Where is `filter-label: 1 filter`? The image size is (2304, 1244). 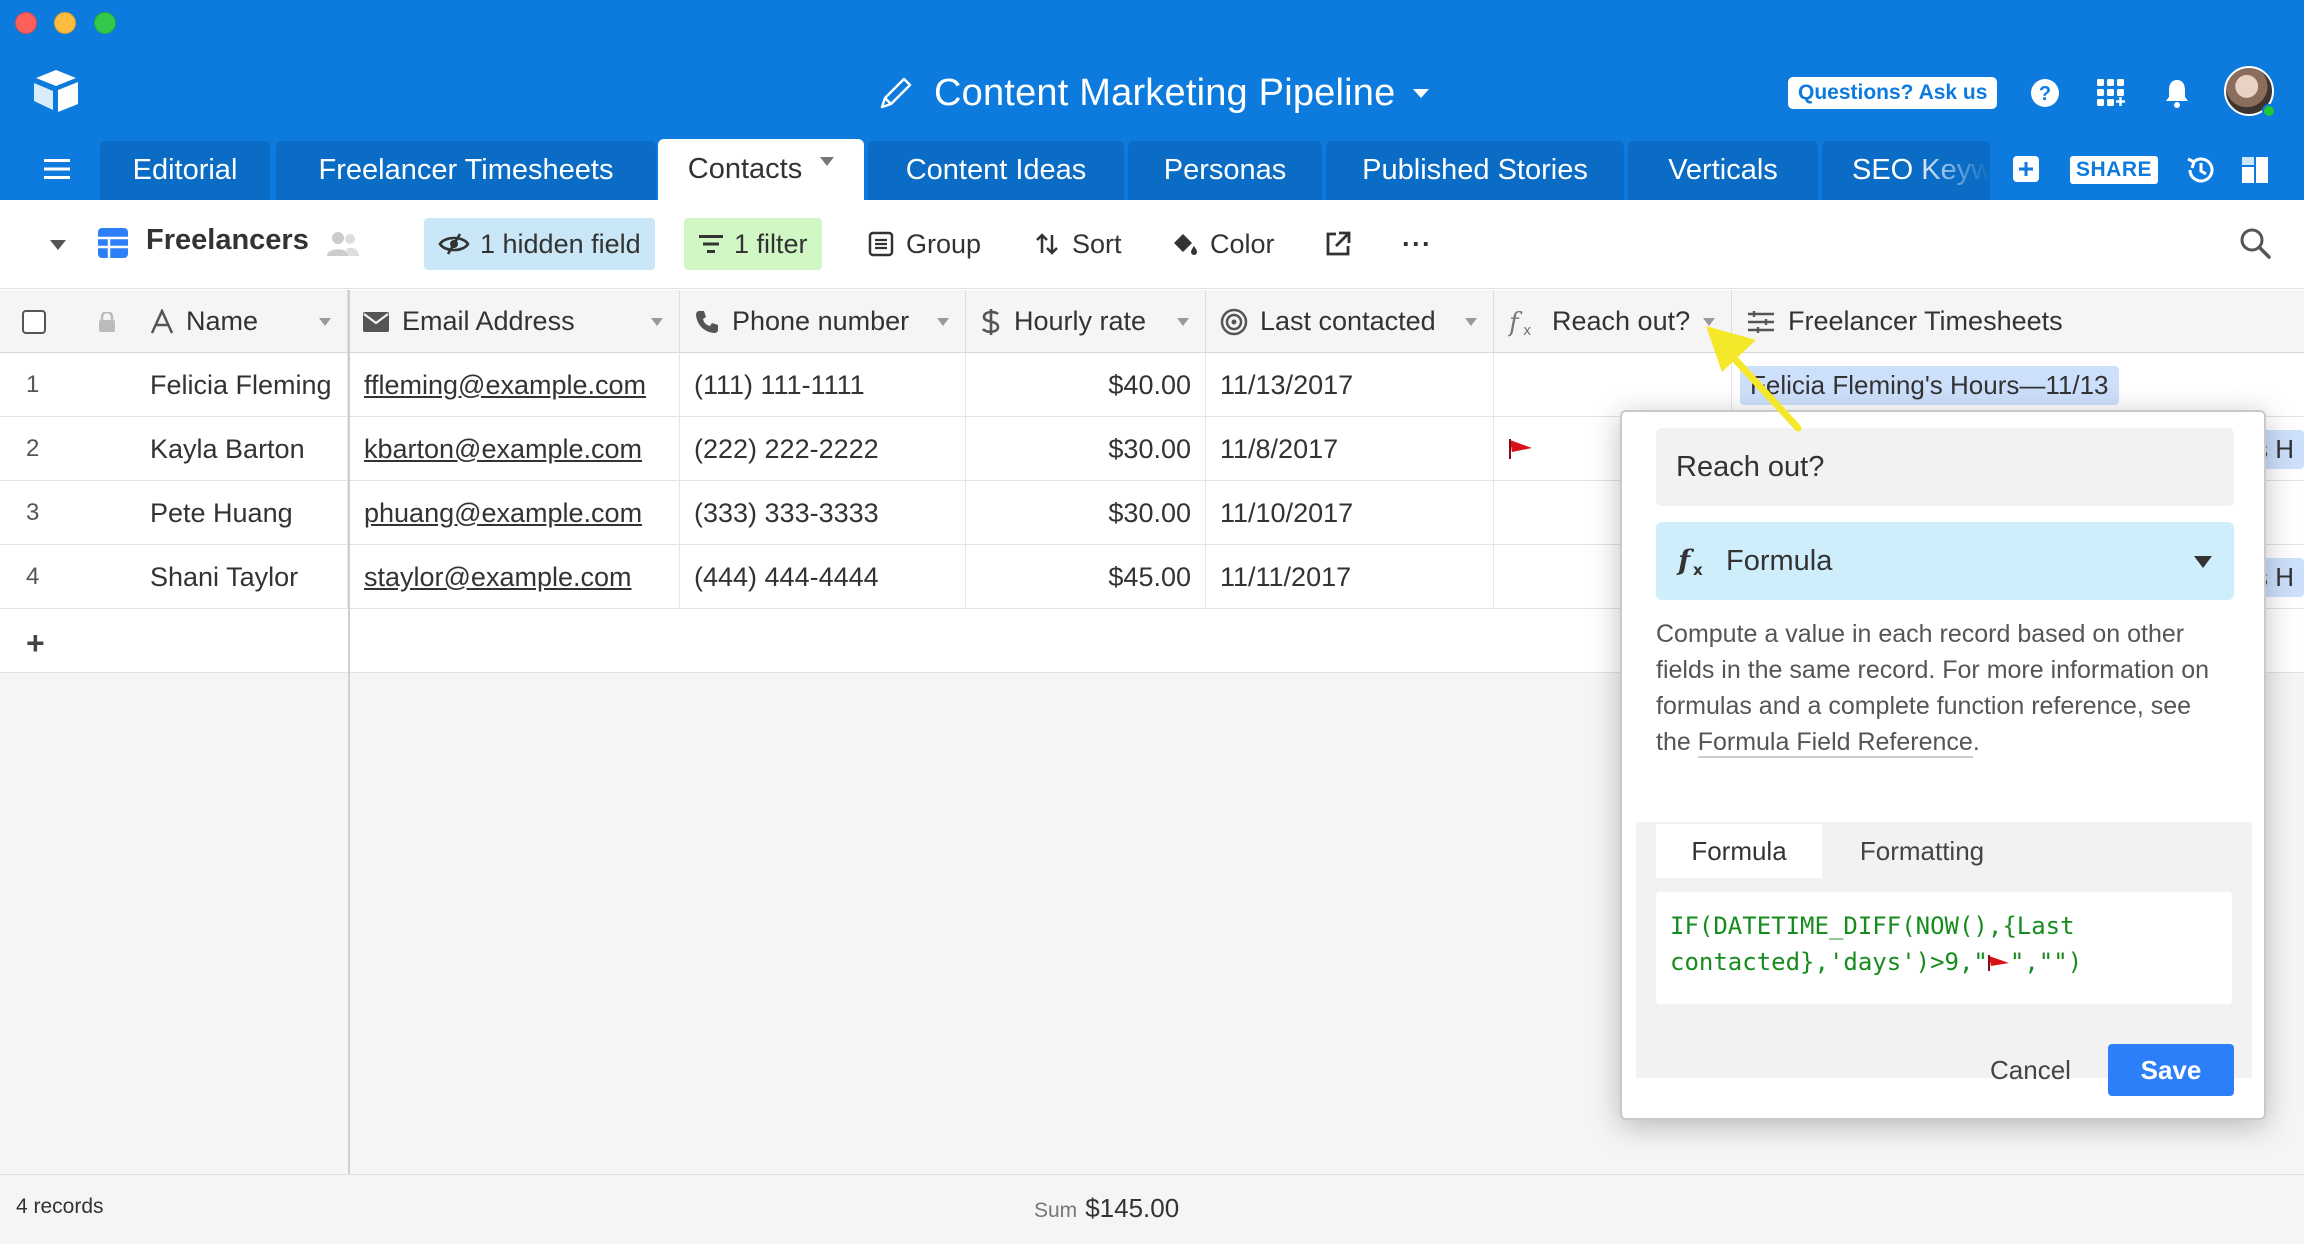
filter-label: 1 filter is located at coordinates (771, 243).